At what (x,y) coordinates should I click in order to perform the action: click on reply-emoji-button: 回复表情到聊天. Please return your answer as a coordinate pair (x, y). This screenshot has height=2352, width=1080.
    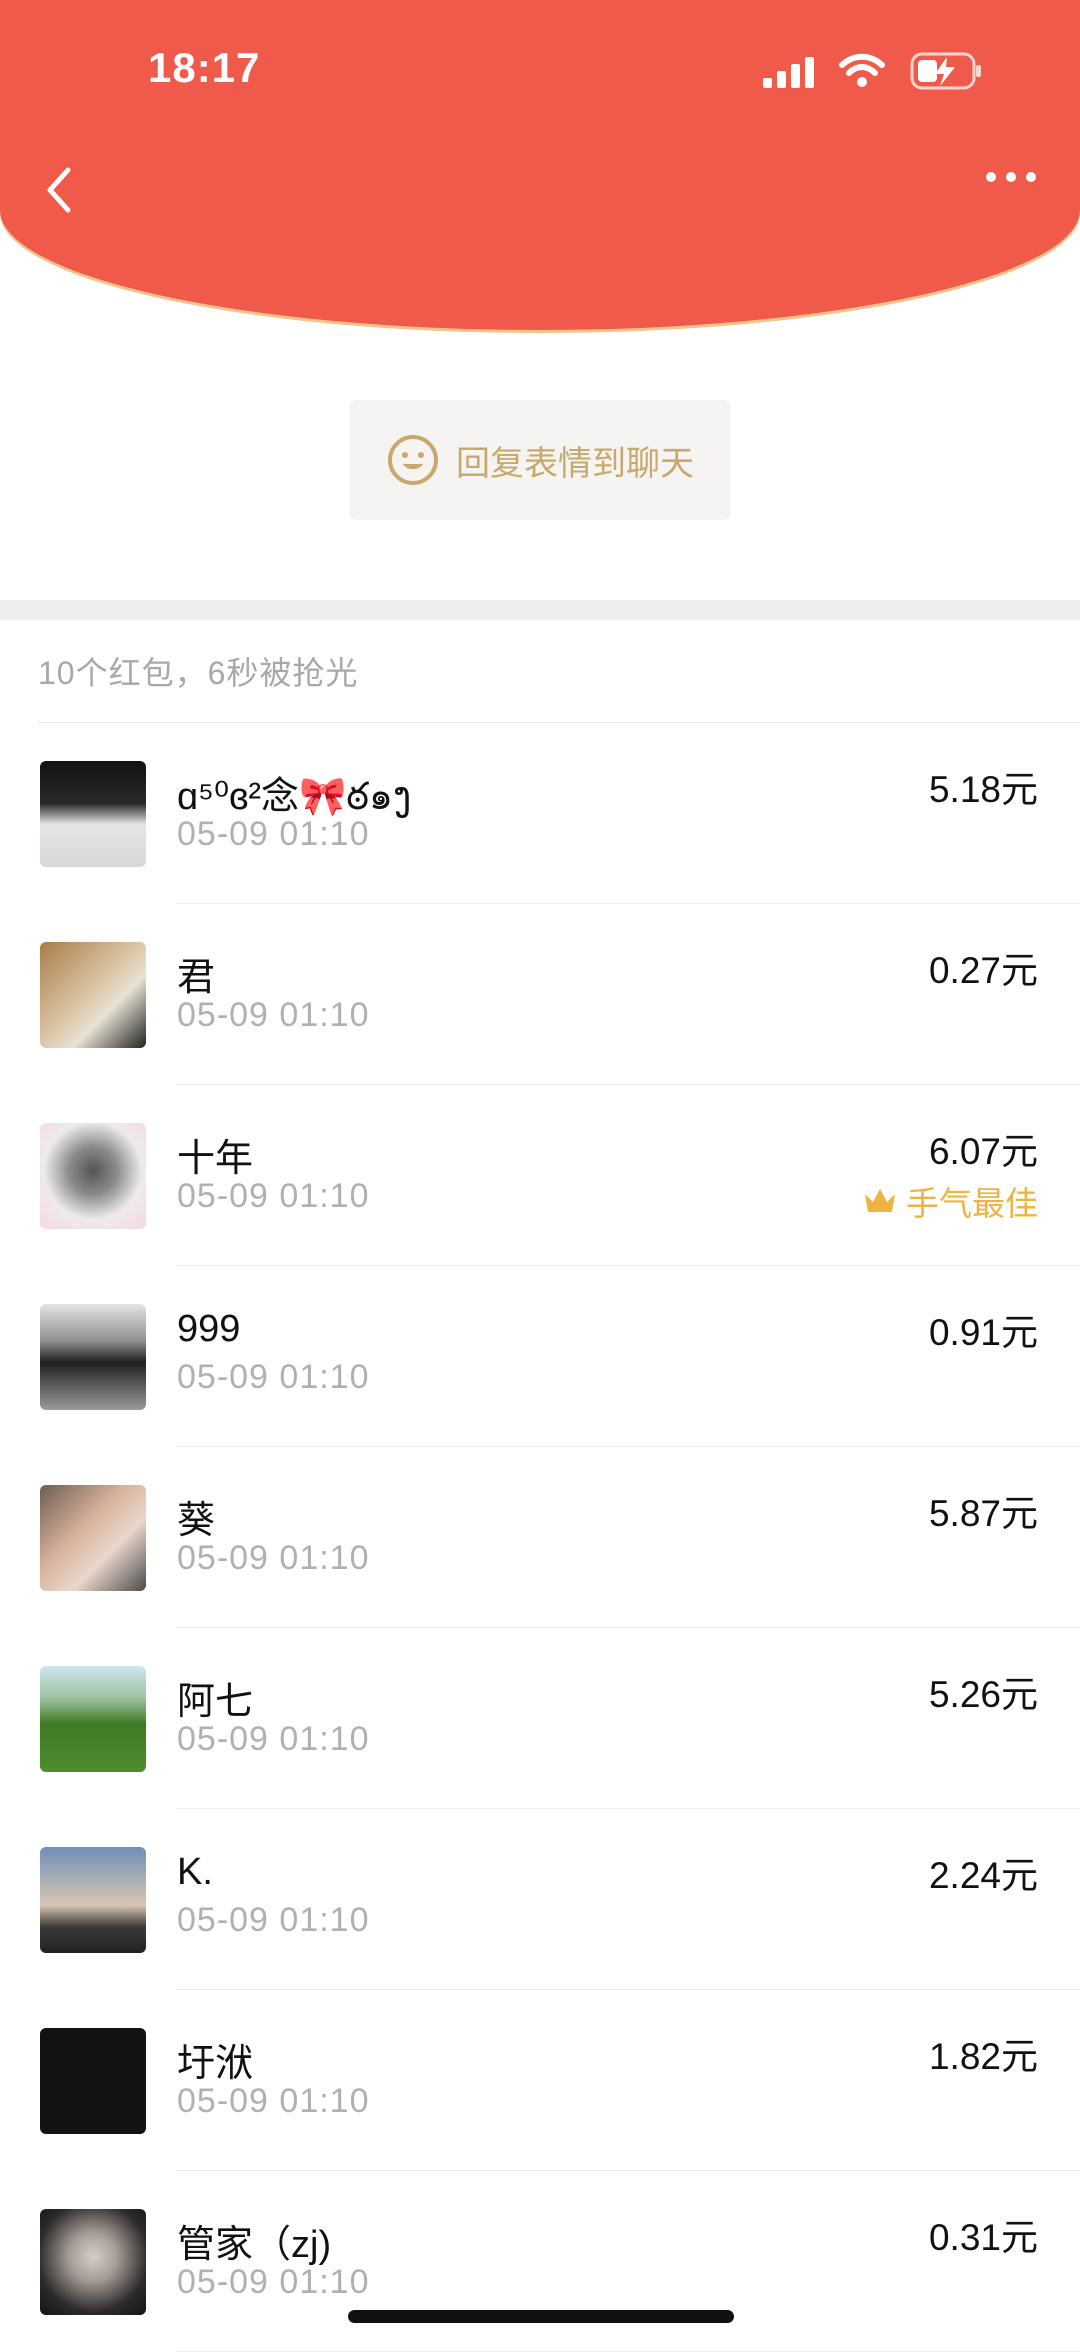
    Looking at the image, I should click on (540, 460).